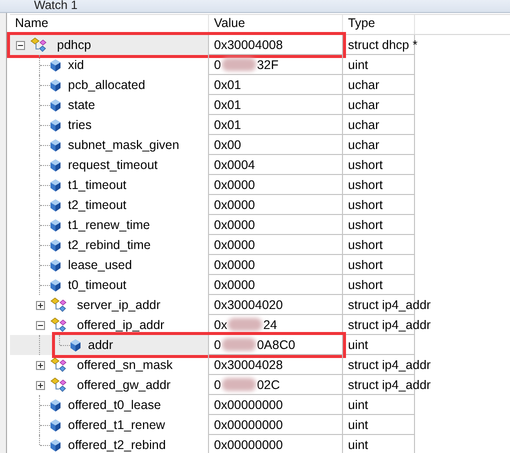 Image resolution: width=510 pixels, height=453 pixels. I want to click on type-column-header: Type, so click(379, 24).